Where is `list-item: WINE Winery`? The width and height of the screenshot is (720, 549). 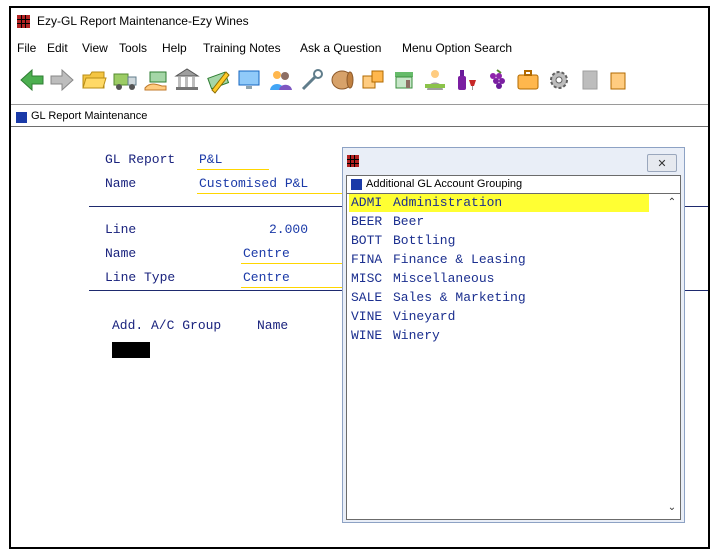
list-item: WINE Winery is located at coordinates (499, 336).